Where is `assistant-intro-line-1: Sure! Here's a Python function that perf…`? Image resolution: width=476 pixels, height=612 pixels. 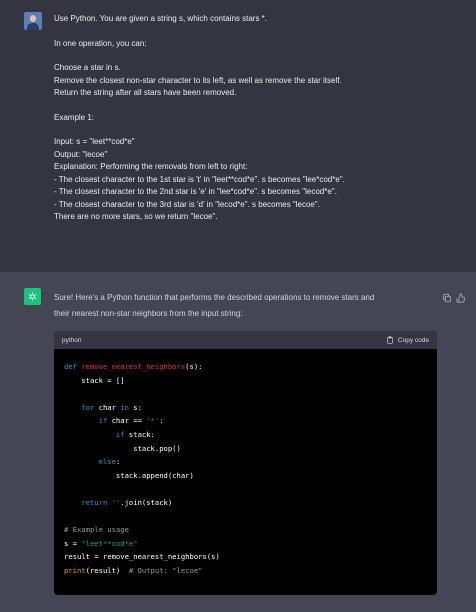
assistant-intro-line-1: Sure! Here's a Python function that perf… is located at coordinates (214, 297).